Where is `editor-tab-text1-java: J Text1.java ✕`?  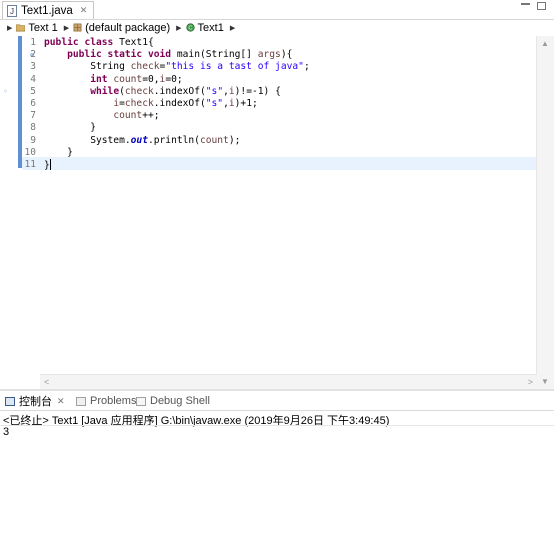
editor-tab-text1-java: J Text1.java ✕ is located at coordinates (48, 10).